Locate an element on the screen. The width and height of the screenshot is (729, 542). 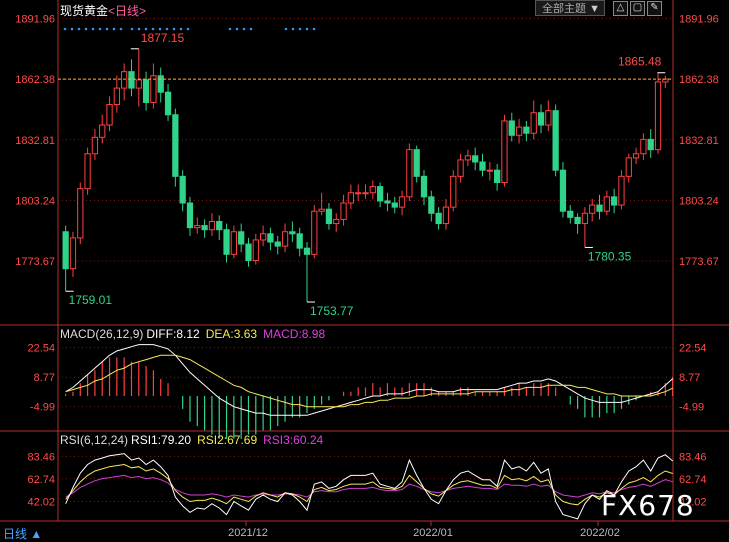
price-tick-left: 1773.67 is located at coordinates (35, 262).